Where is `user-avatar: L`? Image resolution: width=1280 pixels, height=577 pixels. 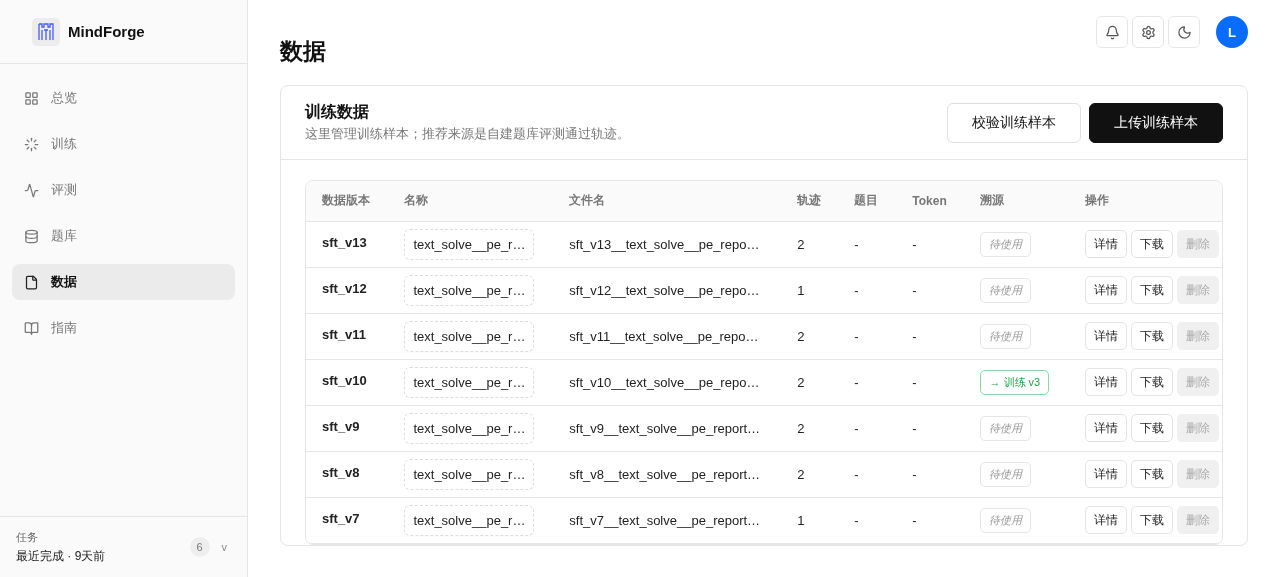 user-avatar: L is located at coordinates (1232, 32).